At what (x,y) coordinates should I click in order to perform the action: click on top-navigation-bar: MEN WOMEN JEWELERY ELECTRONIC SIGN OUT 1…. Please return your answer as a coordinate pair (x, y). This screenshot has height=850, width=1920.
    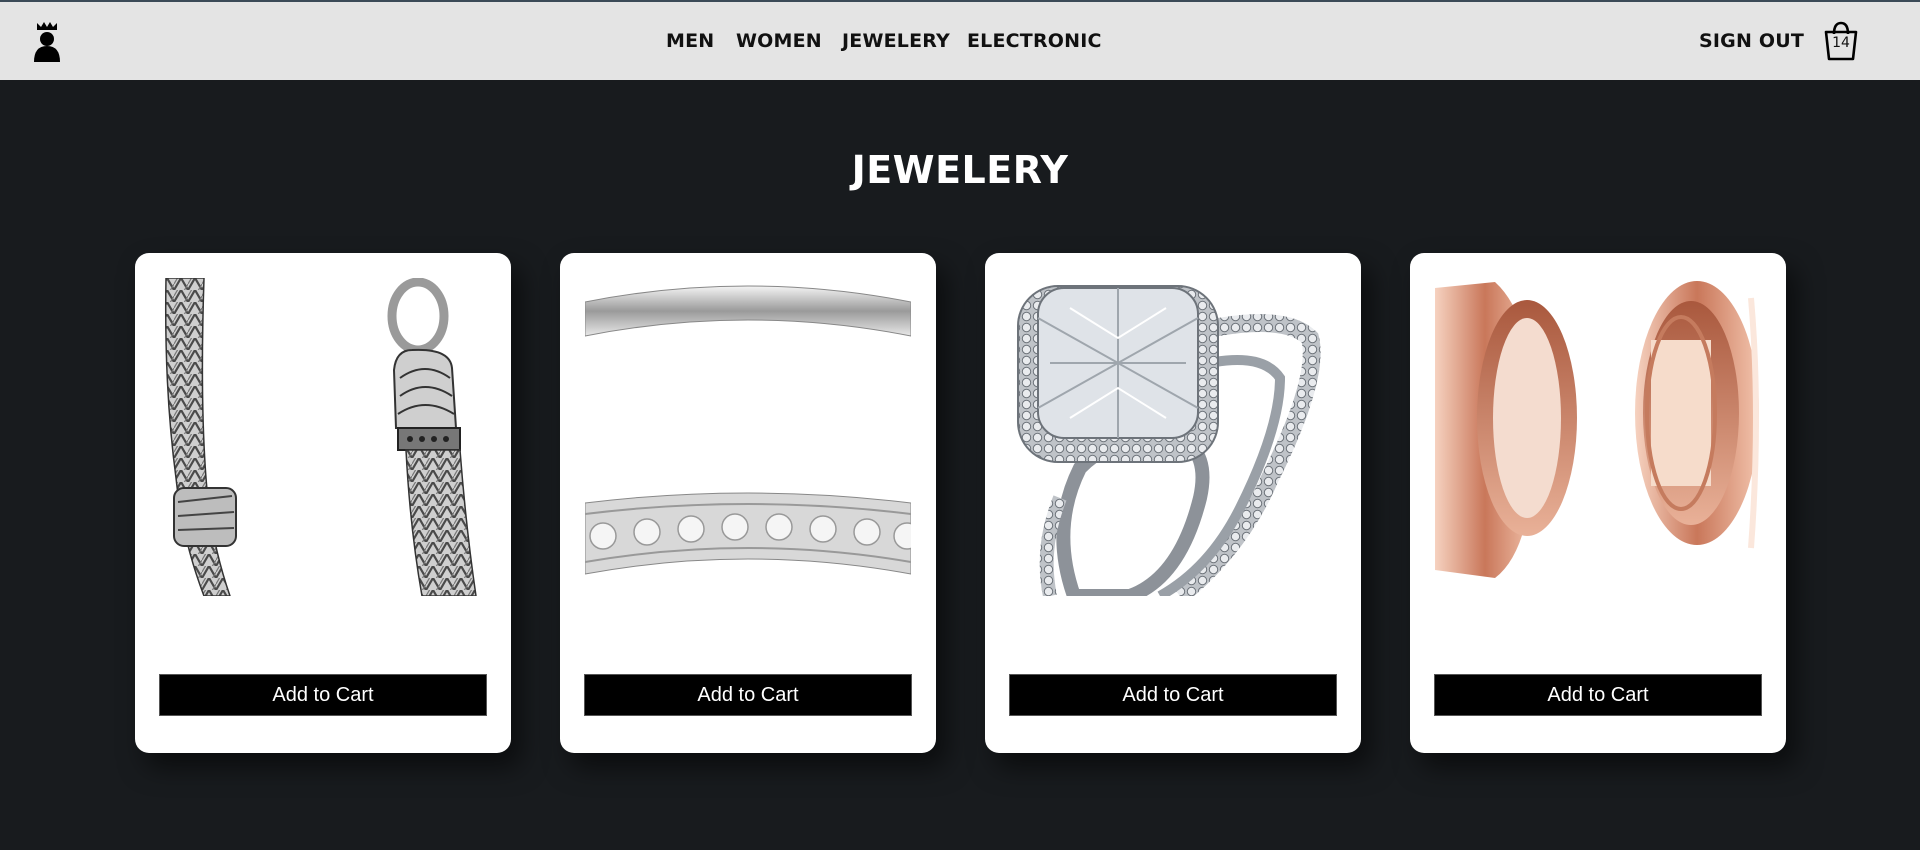
    Looking at the image, I should click on (960, 40).